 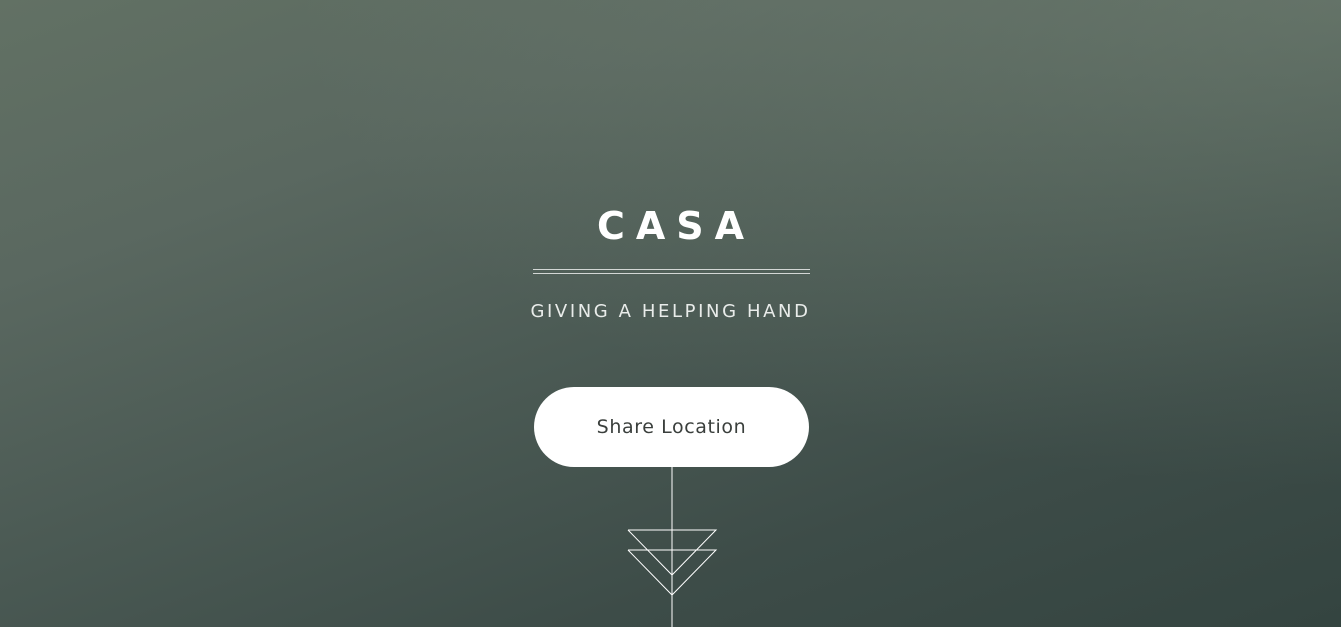 What do you see at coordinates (676, 226) in the screenshot?
I see `site-title: CASA` at bounding box center [676, 226].